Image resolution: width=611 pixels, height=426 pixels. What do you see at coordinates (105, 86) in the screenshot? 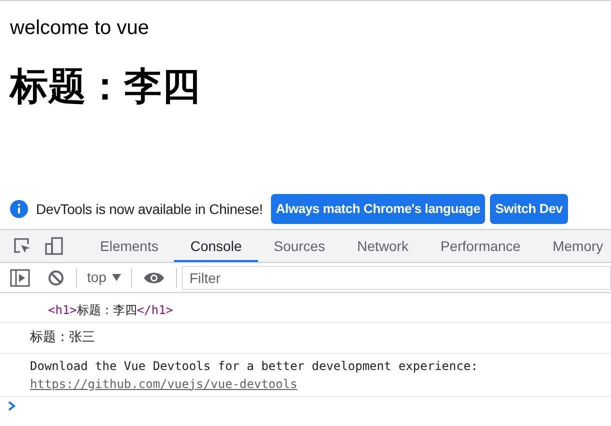
I see `page-heading: 标题：李四` at bounding box center [105, 86].